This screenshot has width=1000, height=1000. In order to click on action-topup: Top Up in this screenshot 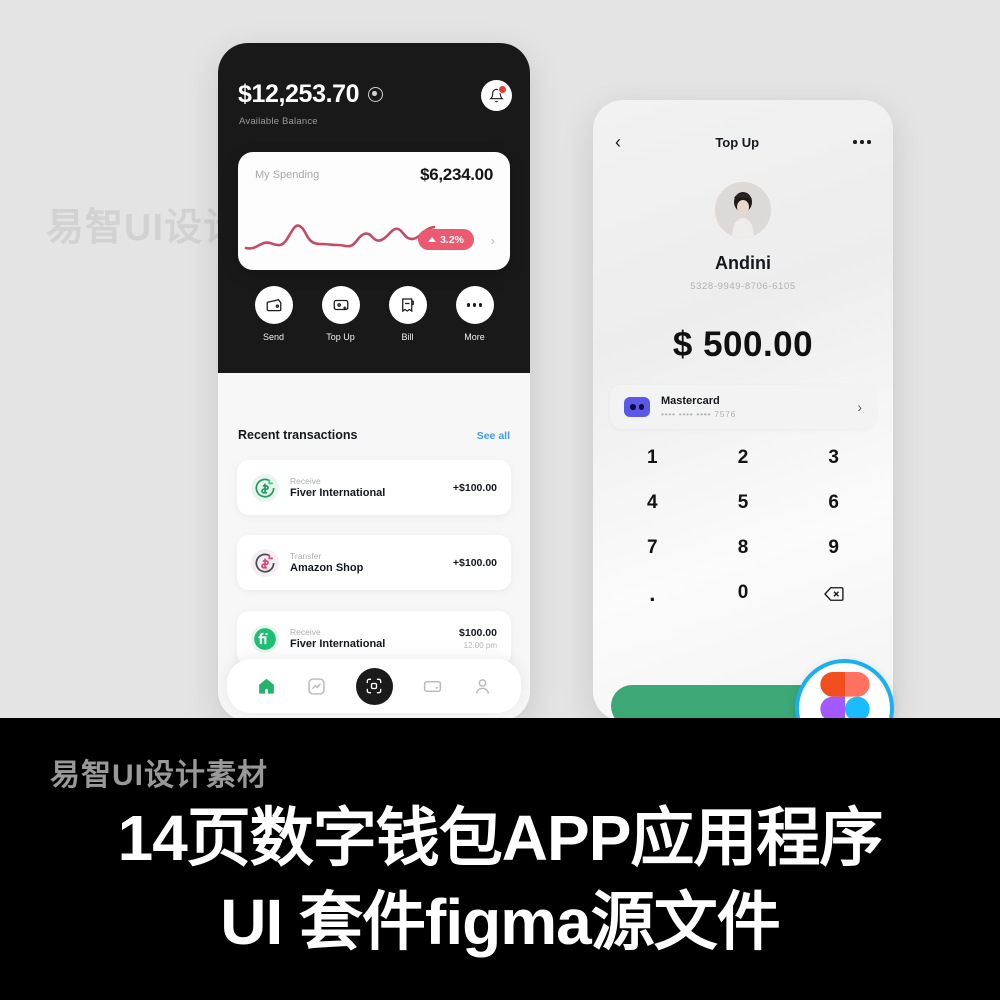, I will do `click(340, 314)`.